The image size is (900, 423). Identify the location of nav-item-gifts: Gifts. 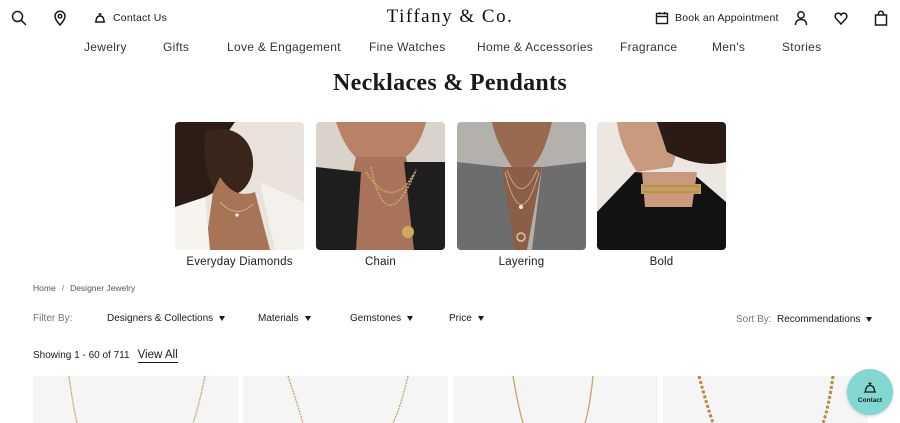
(176, 47).